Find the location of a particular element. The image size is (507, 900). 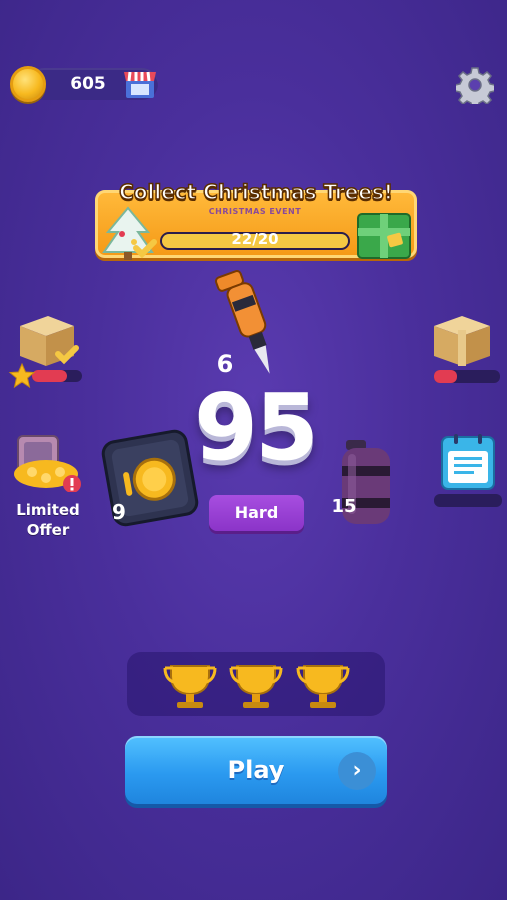

box-left-progress-fill is located at coordinates (49, 376).